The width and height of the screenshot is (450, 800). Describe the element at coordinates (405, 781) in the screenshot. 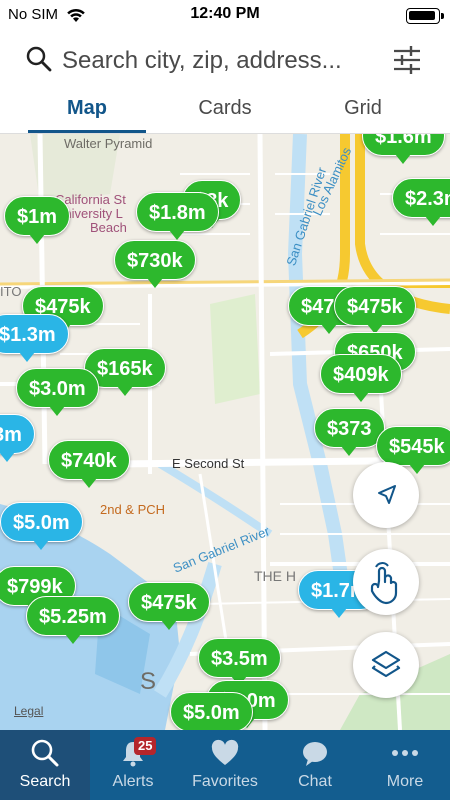

I see `nav-label-more: More` at that location.